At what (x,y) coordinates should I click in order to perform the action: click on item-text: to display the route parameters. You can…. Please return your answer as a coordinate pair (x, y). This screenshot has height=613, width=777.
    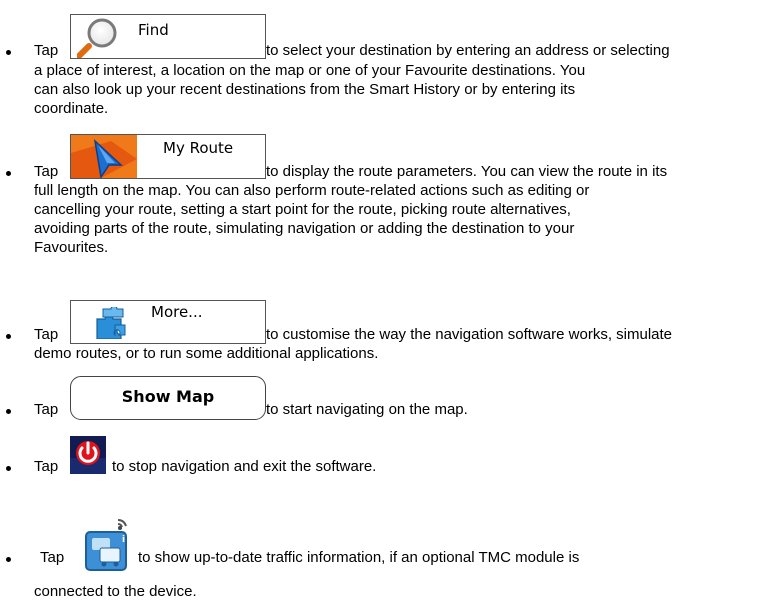
    Looking at the image, I should click on (467, 171).